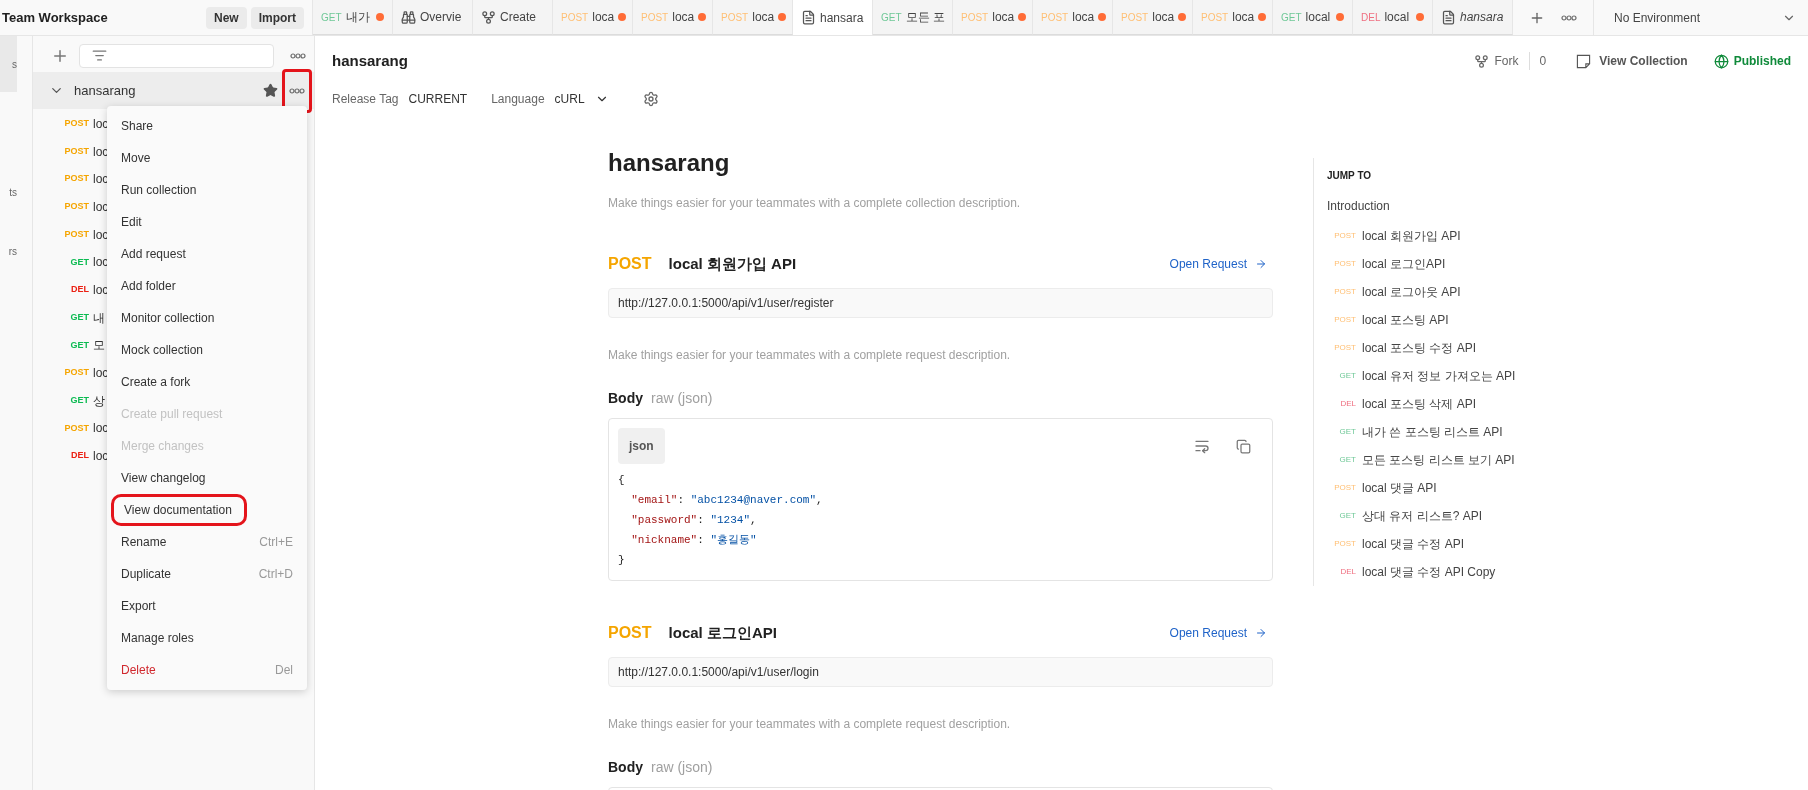 The image size is (1808, 790). I want to click on jump-link: GET 상대 유저 리스트? API, so click(1470, 516).